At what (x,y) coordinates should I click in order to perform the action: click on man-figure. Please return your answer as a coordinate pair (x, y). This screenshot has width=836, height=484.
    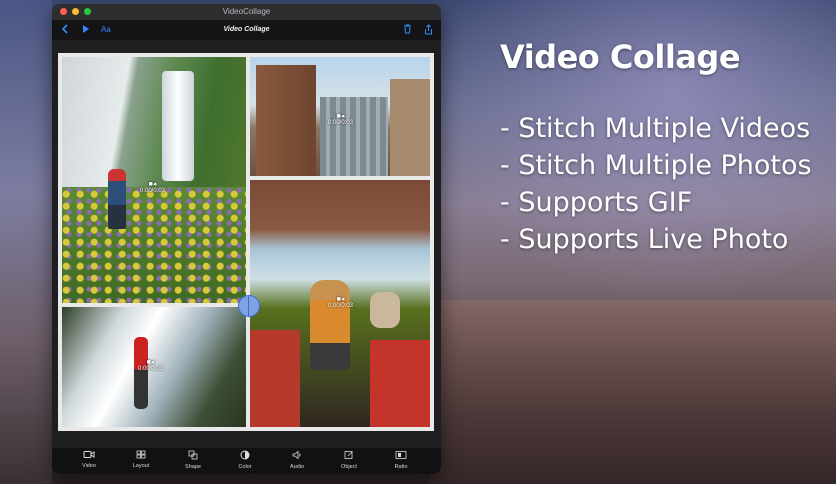
    Looking at the image, I should click on (330, 325).